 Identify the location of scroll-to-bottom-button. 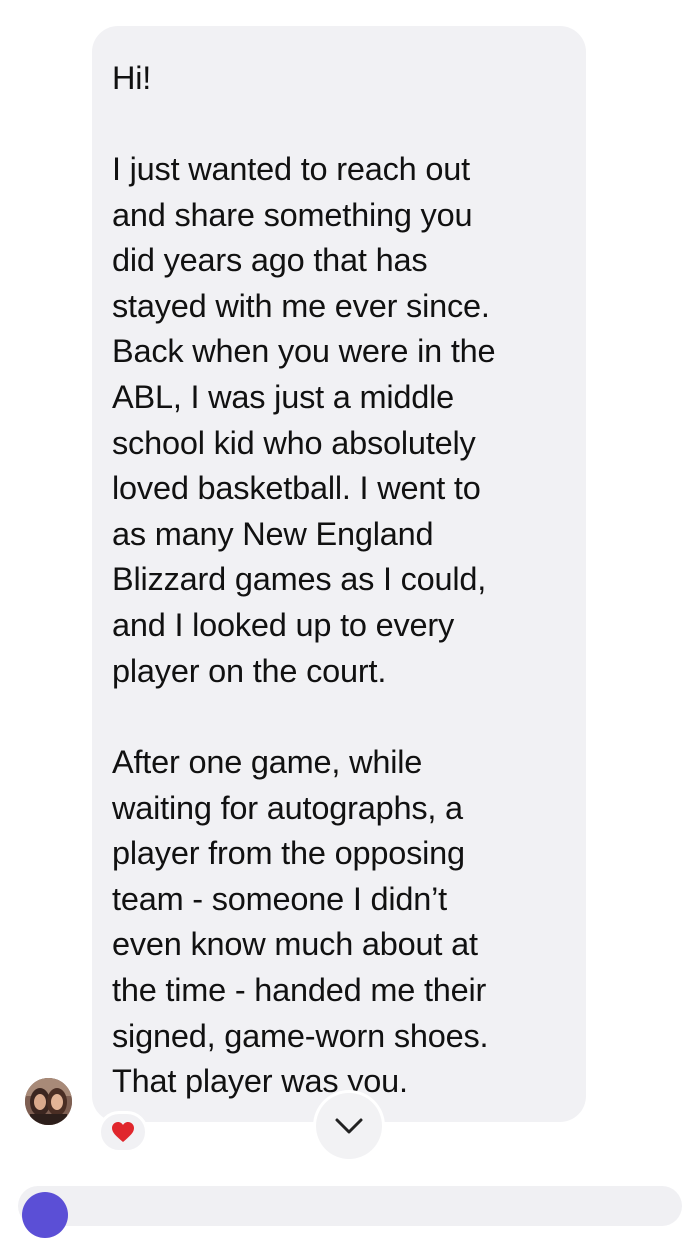
(349, 1126).